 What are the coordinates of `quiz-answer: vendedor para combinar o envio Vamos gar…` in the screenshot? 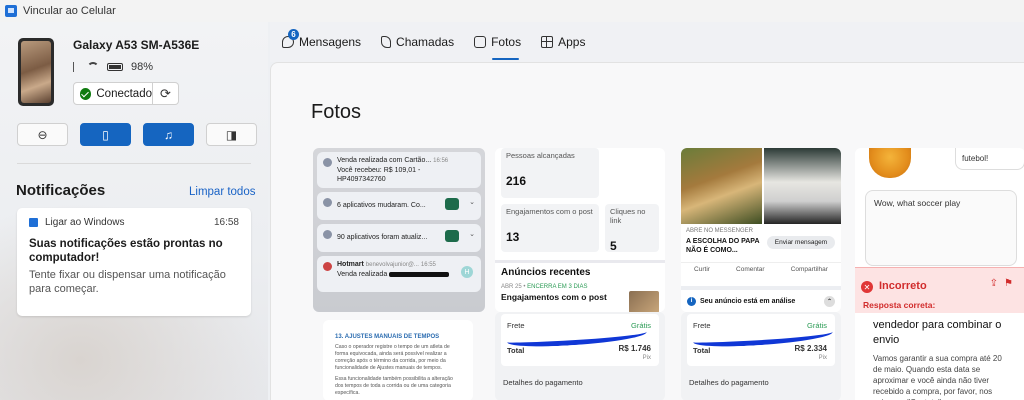 It's located at (939, 356).